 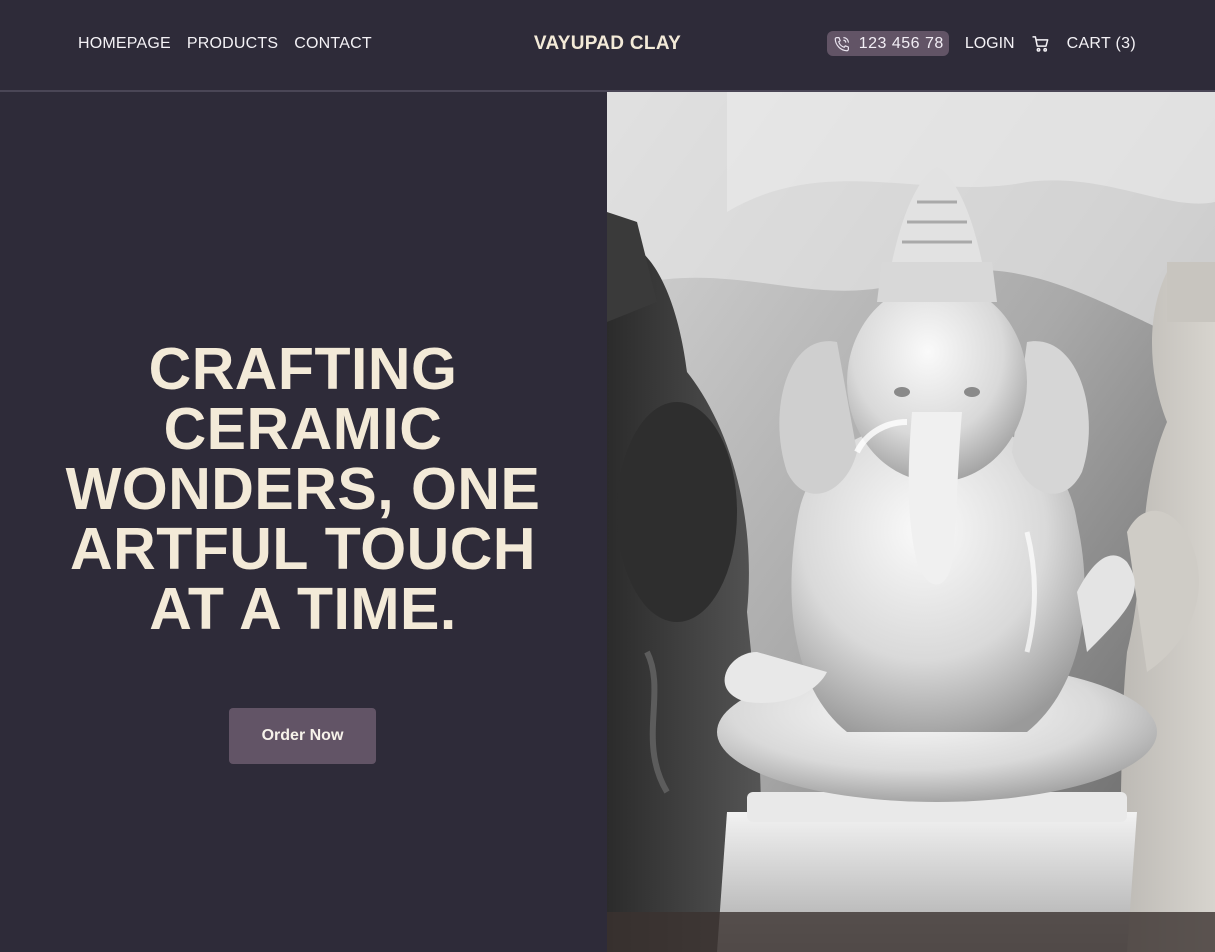 I want to click on primary-nav: HOMEPAGE PRODUCTS CONTACT, so click(x=225, y=44).